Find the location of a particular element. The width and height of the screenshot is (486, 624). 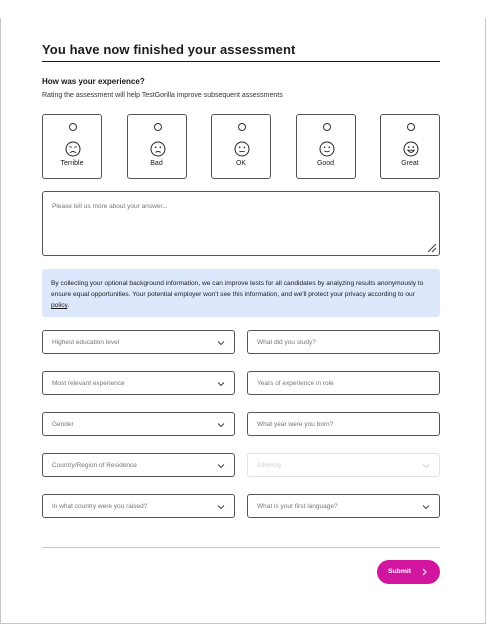

raised-country-select: In what country were you raised? is located at coordinates (138, 506).